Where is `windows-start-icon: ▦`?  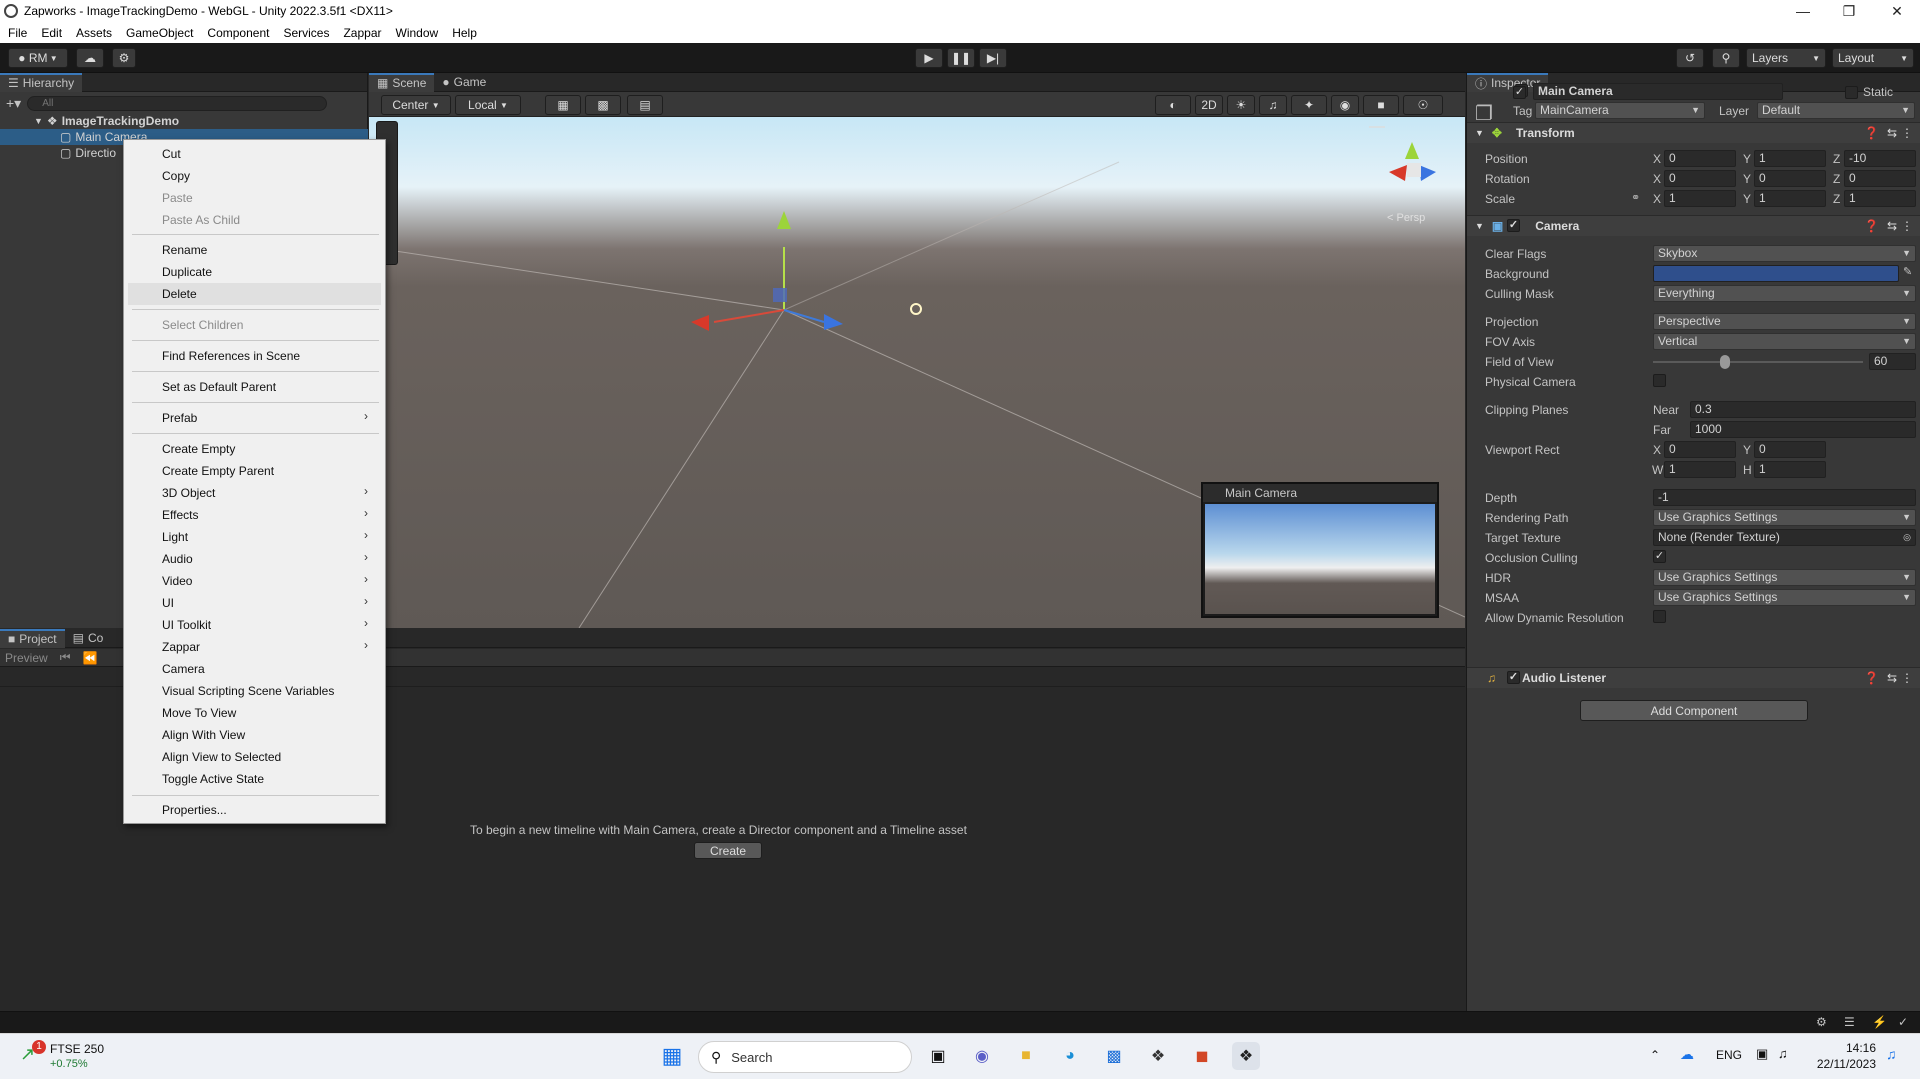
windows-start-icon: ▦ is located at coordinates (672, 1056).